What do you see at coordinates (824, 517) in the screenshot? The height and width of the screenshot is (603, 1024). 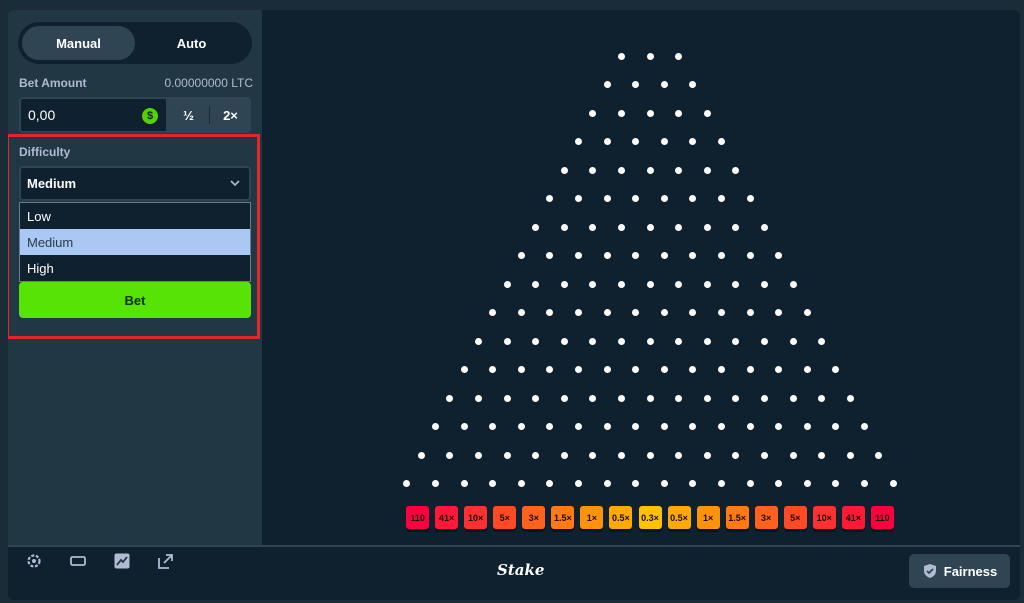 I see `multiplier-slot: 10×` at bounding box center [824, 517].